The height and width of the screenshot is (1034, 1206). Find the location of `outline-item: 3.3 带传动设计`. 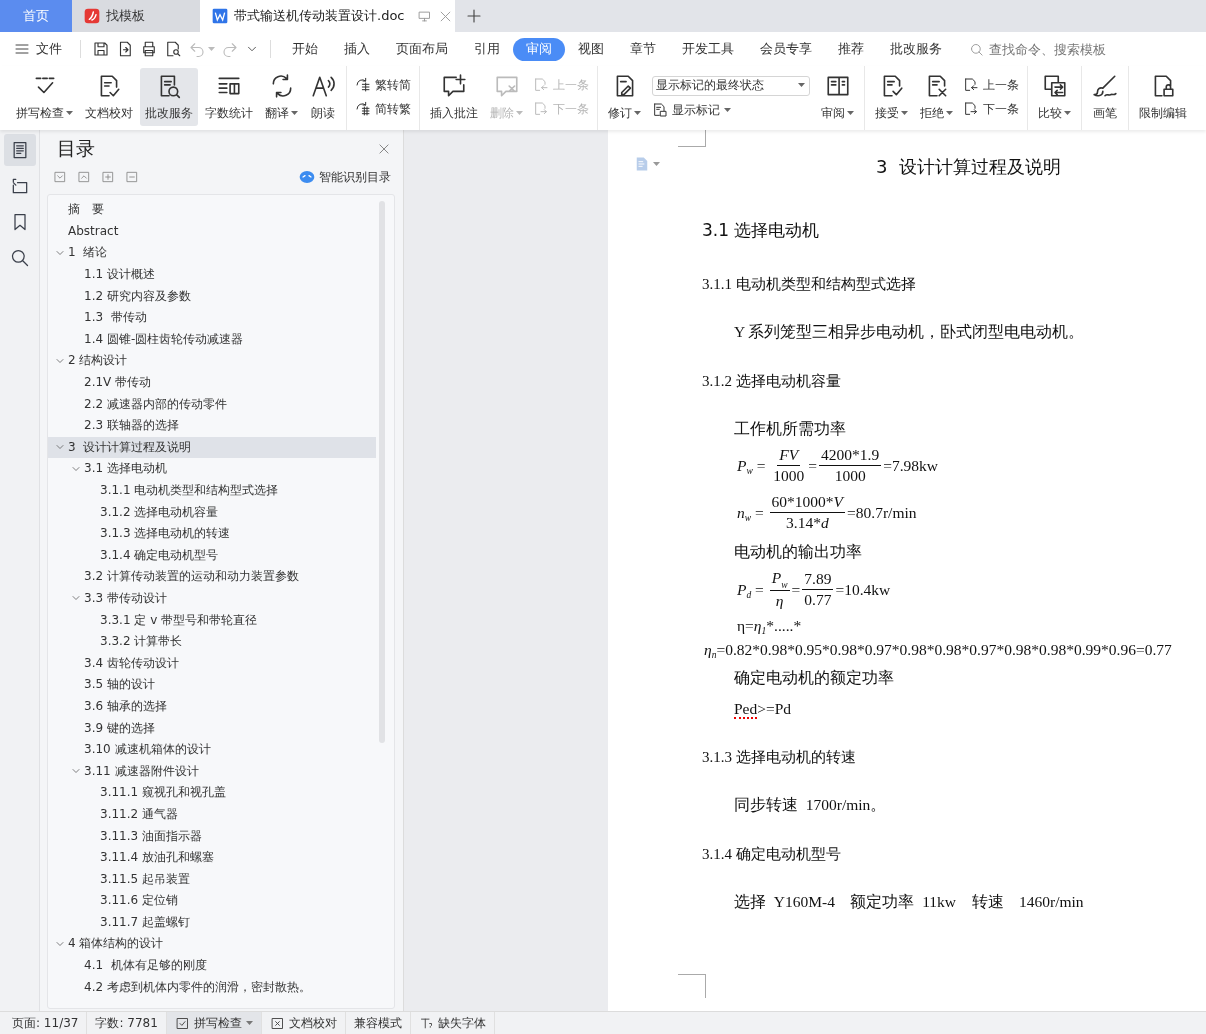

outline-item: 3.3 带传动设计 is located at coordinates (212, 598).